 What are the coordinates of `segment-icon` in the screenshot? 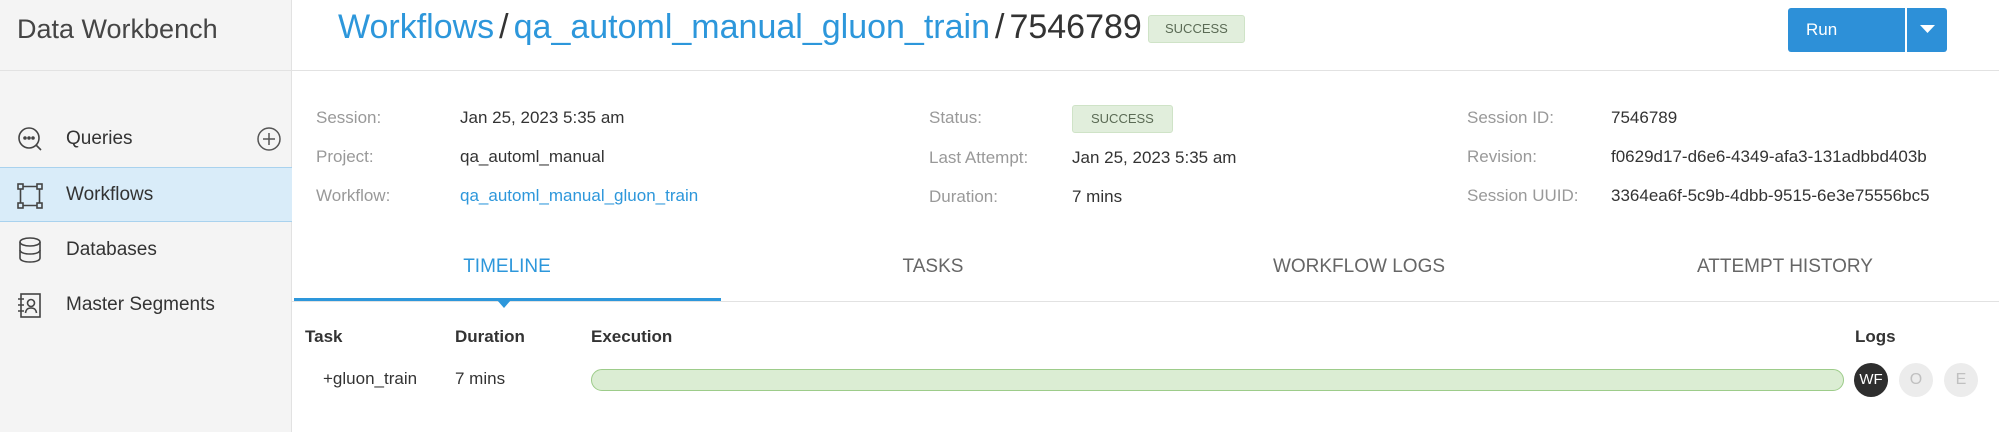 It's located at (30, 305).